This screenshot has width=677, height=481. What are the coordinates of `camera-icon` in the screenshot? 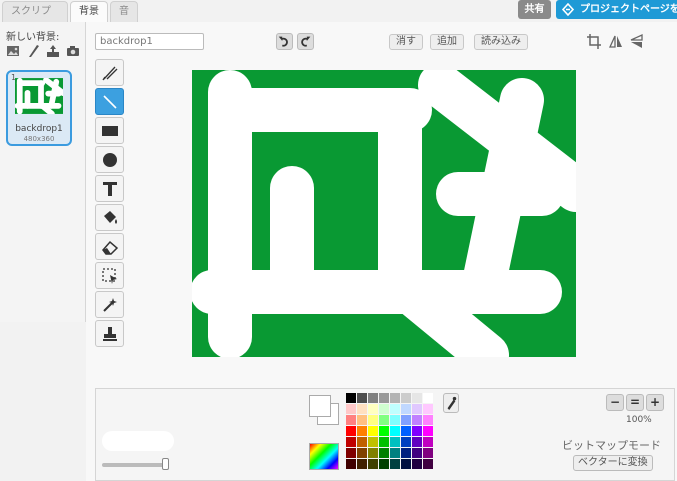 It's located at (73, 51).